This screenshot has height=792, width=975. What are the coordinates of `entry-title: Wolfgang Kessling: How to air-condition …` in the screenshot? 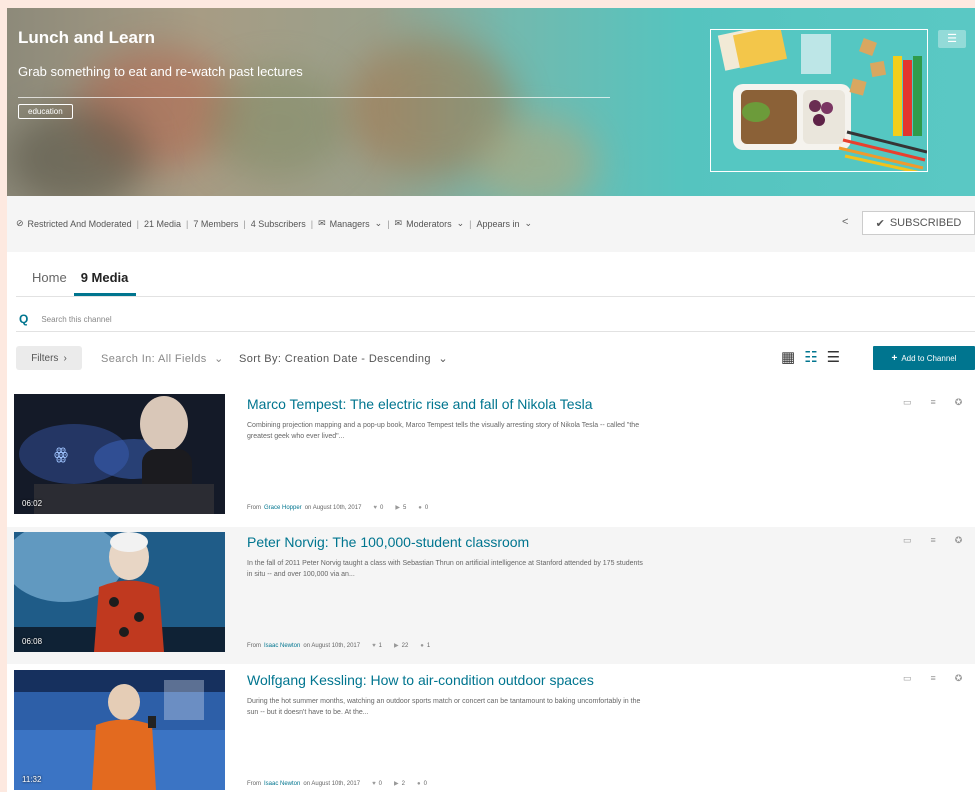 It's located at (420, 680).